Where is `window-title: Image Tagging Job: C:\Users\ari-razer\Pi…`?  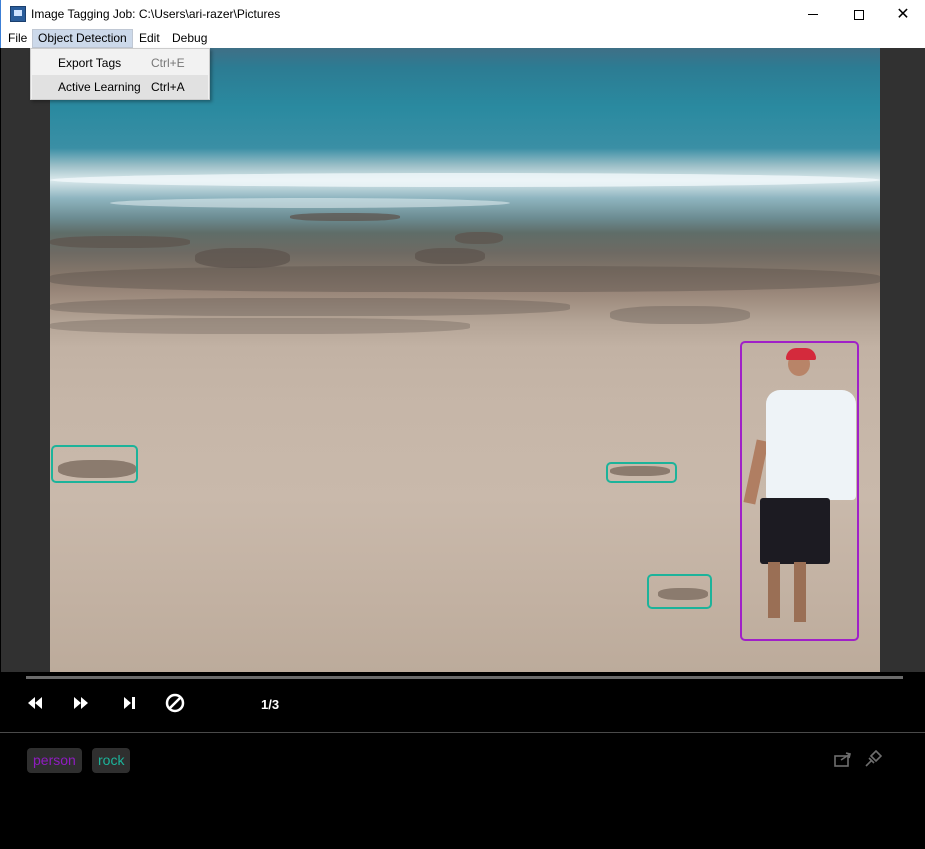 window-title: Image Tagging Job: C:\Users\ari-razer\Pi… is located at coordinates (156, 14).